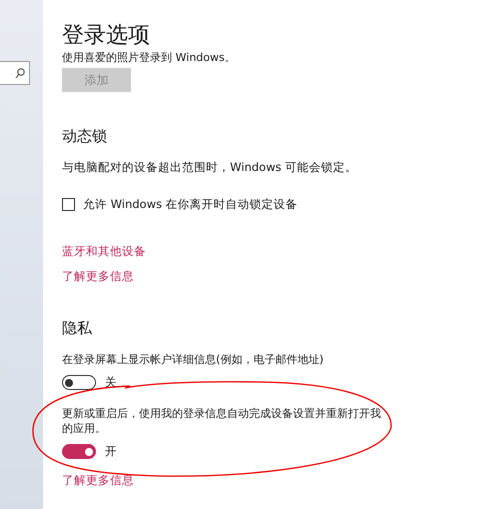 This screenshot has width=500, height=509. What do you see at coordinates (193, 359) in the screenshot?
I see `description: 在登录屏幕上显示帐户详细信息(例如，电子邮件地址)` at bounding box center [193, 359].